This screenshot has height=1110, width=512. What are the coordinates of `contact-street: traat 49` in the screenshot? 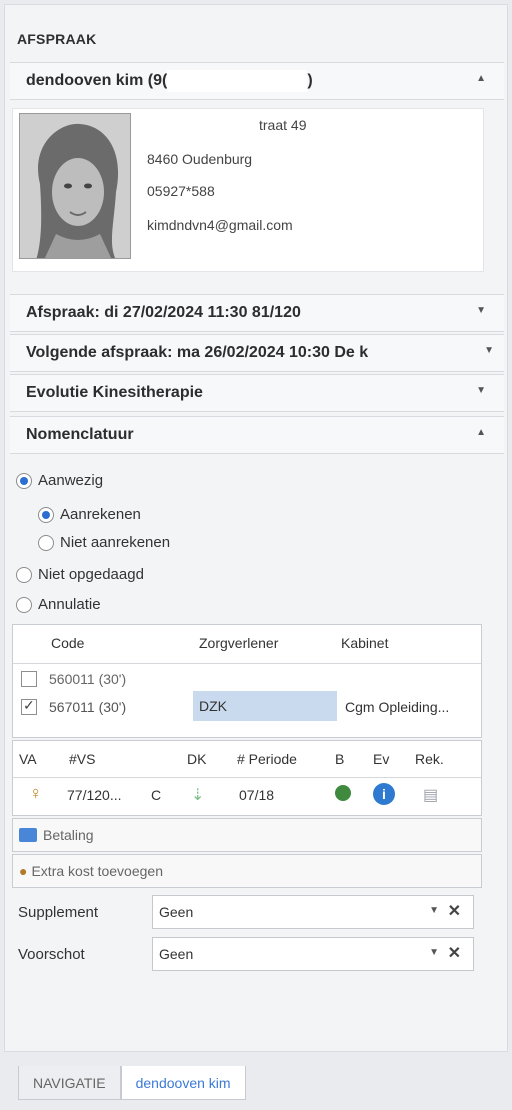 It's located at (283, 125).